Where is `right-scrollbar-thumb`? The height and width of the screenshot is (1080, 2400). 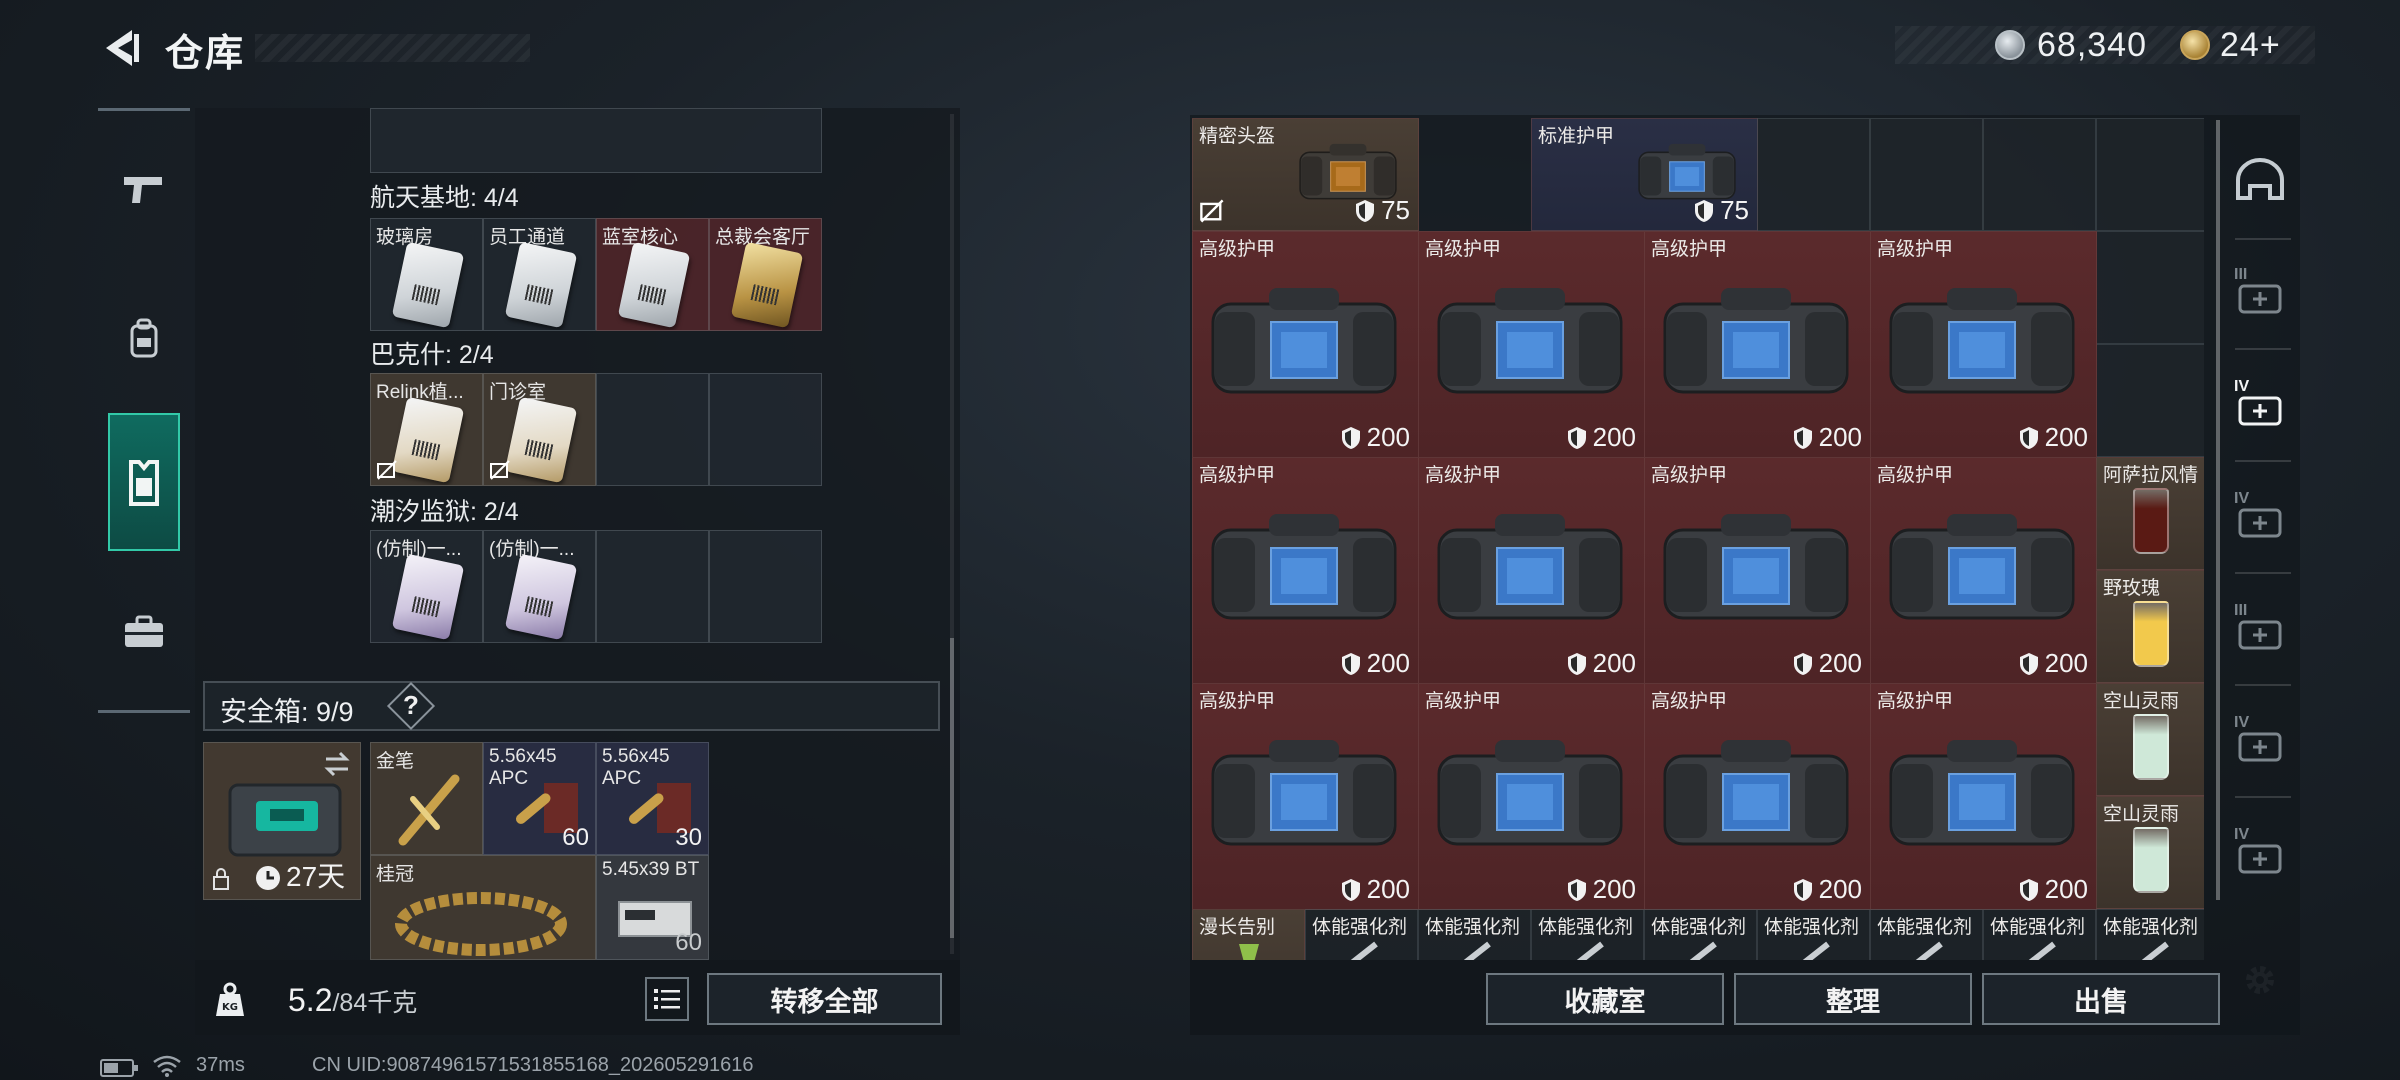
right-scrollbar-thumb is located at coordinates (2218, 510).